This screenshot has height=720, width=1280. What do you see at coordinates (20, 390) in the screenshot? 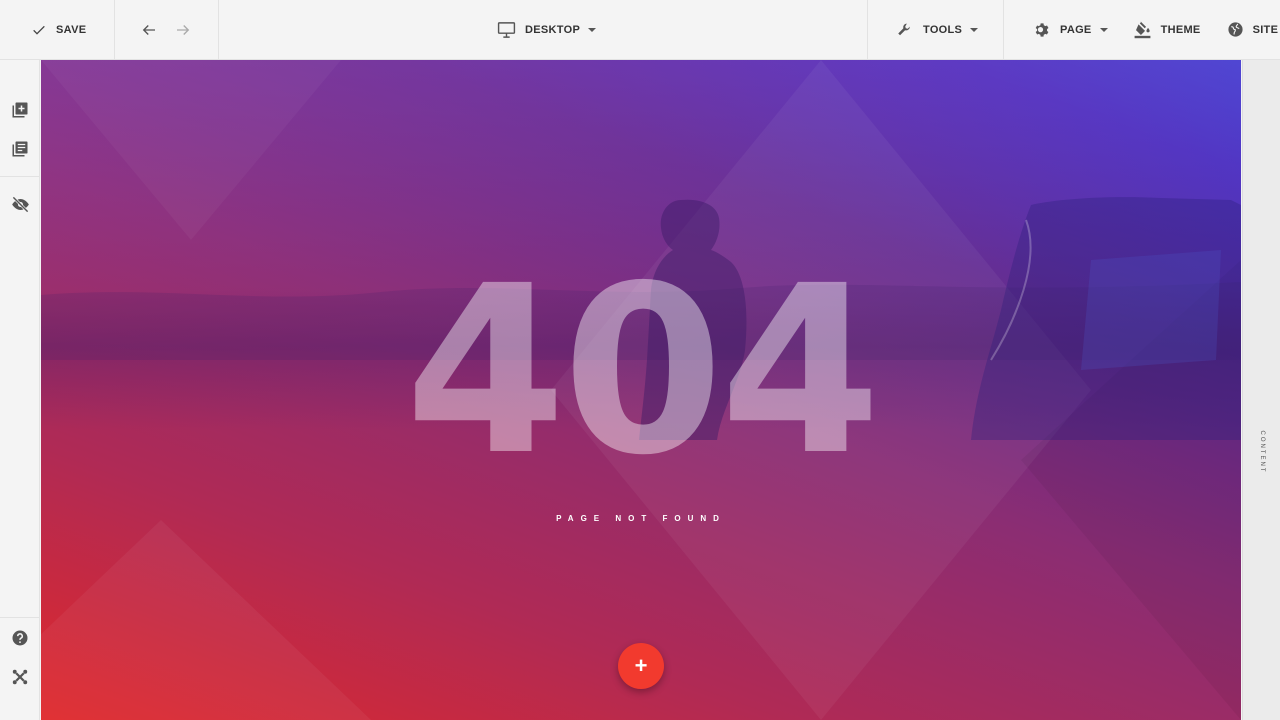
I see `left-sidebar` at bounding box center [20, 390].